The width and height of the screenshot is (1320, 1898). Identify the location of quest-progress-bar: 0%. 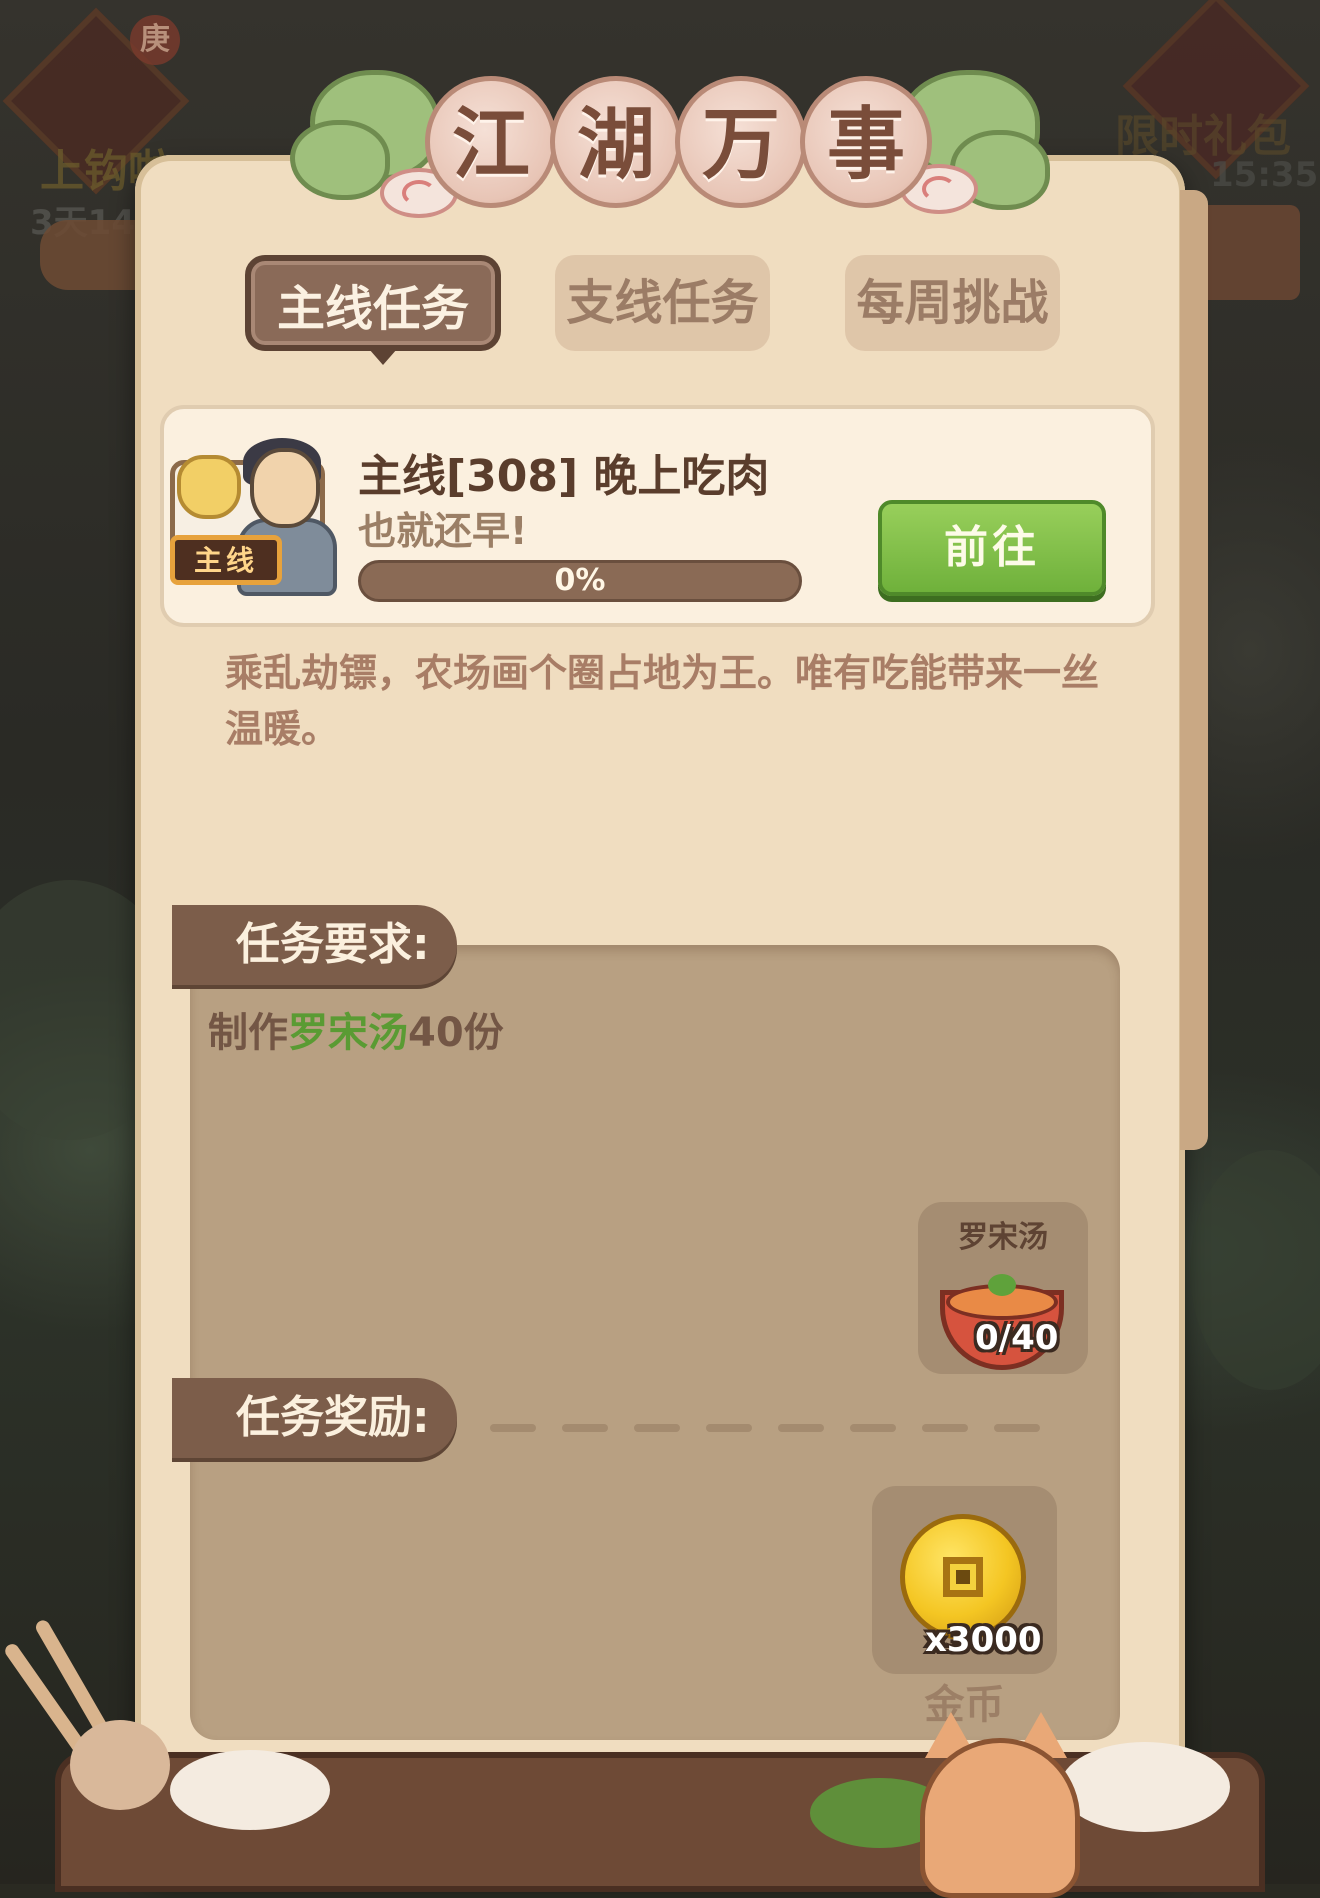
(580, 581).